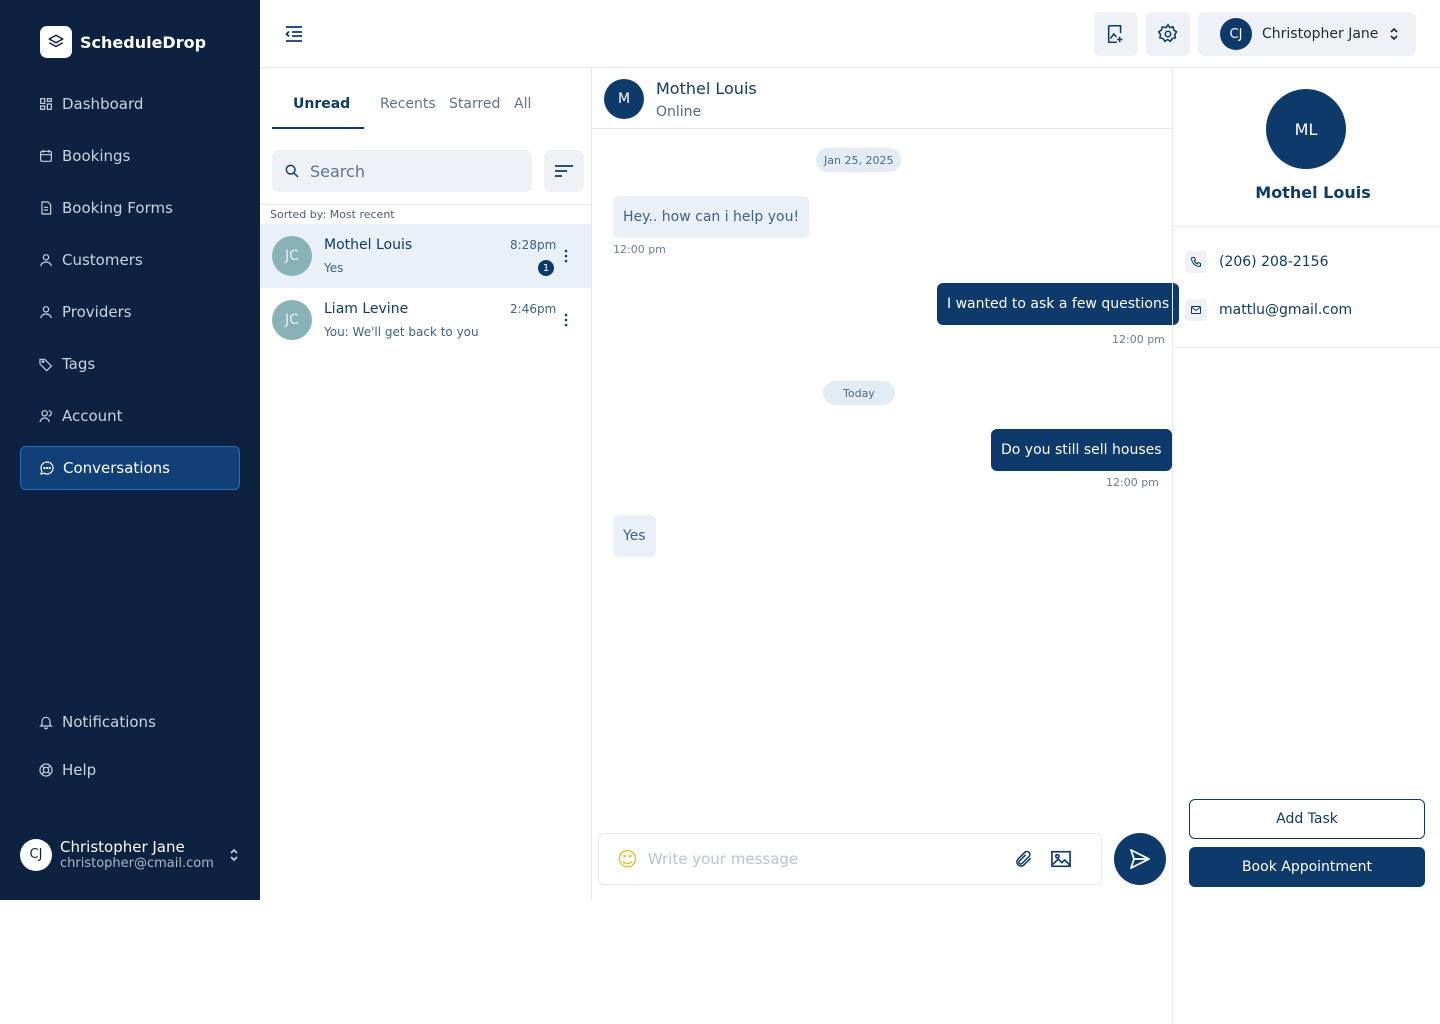 The image size is (1440, 1024). Describe the element at coordinates (1061, 859) in the screenshot. I see `image-icon` at that location.